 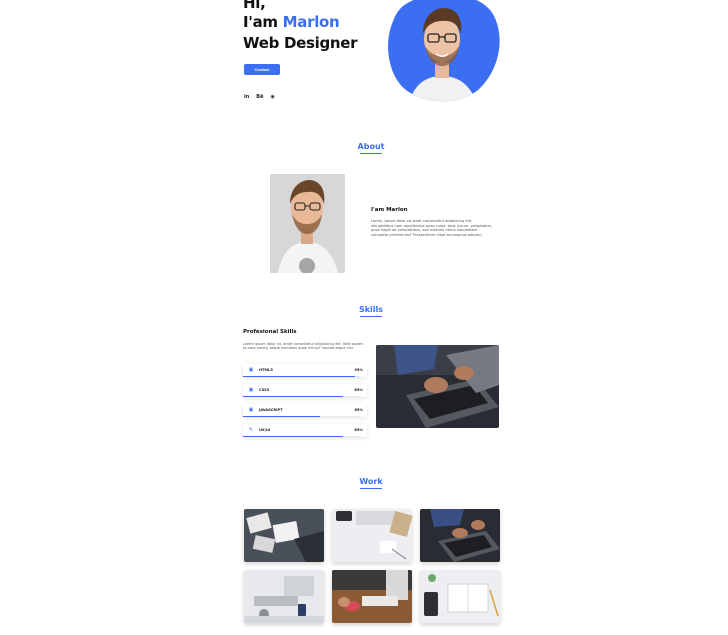 I want to click on skill-card-uxui: ✎ UX/UI 85%, so click(x=305, y=430).